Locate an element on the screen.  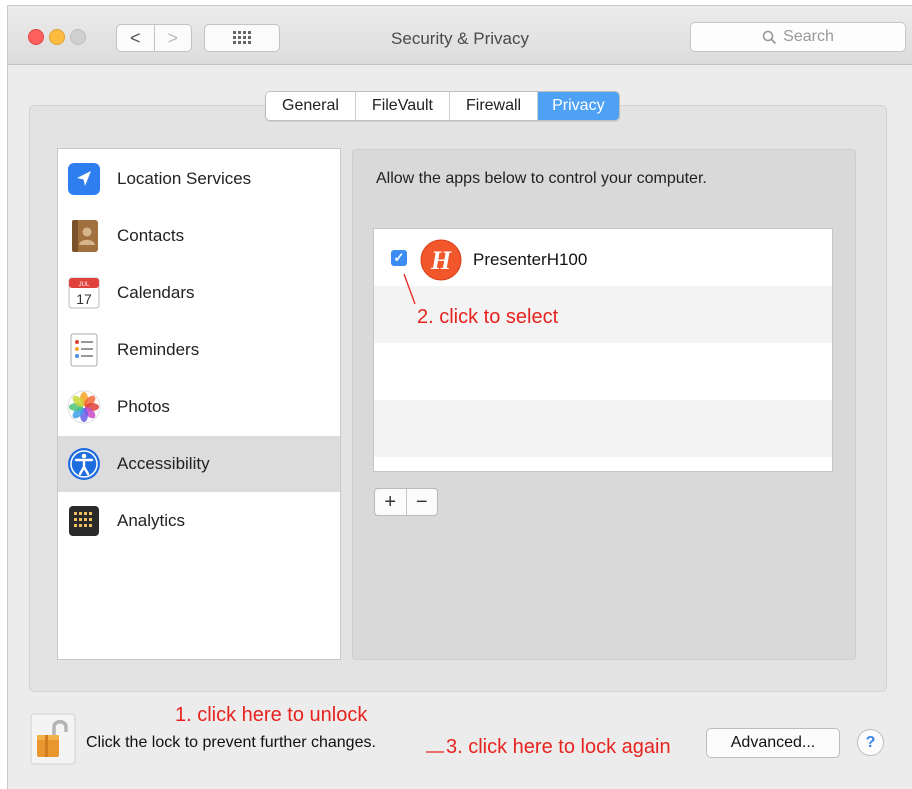
reminders-list-icon is located at coordinates (84, 350).